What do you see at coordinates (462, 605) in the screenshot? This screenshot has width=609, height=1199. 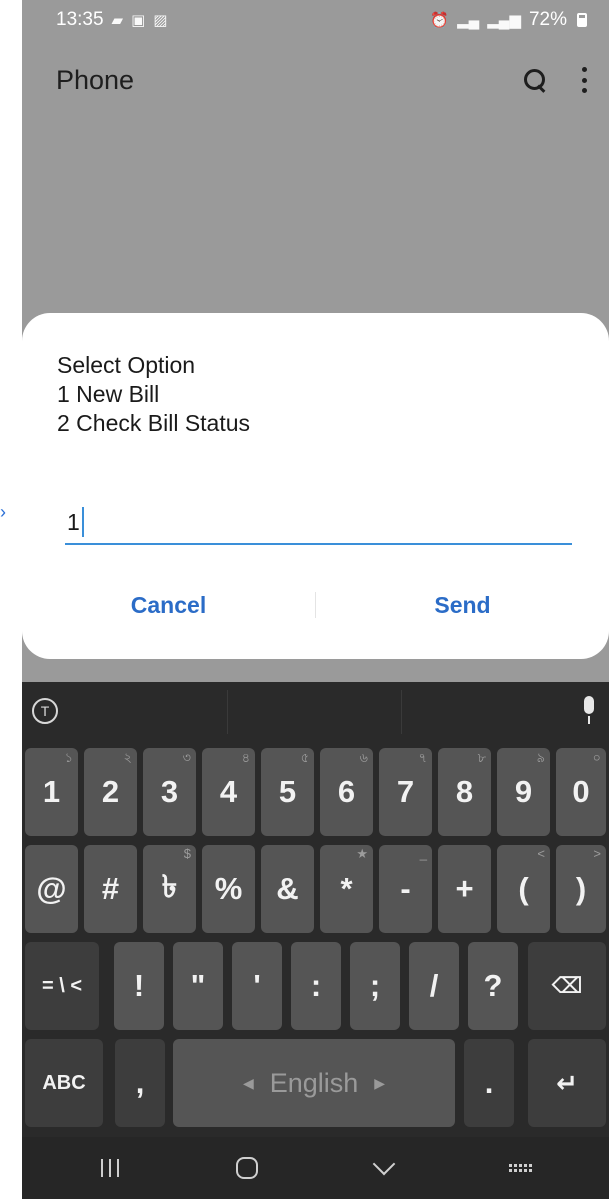 I see `send-button: Send` at bounding box center [462, 605].